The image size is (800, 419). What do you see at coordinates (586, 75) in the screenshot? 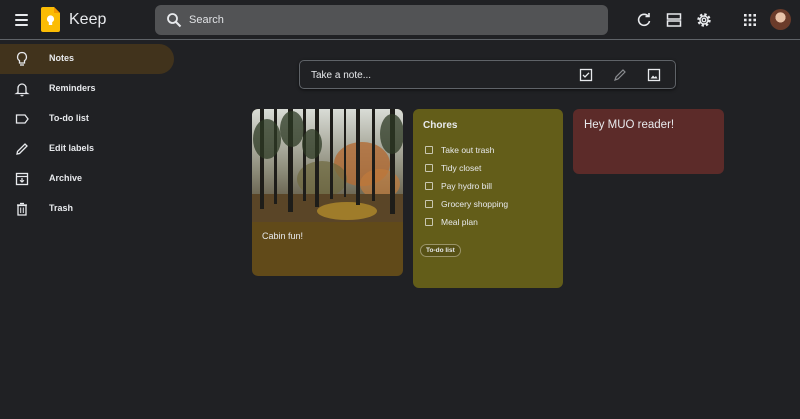
I see `new-list-checkbox-icon` at bounding box center [586, 75].